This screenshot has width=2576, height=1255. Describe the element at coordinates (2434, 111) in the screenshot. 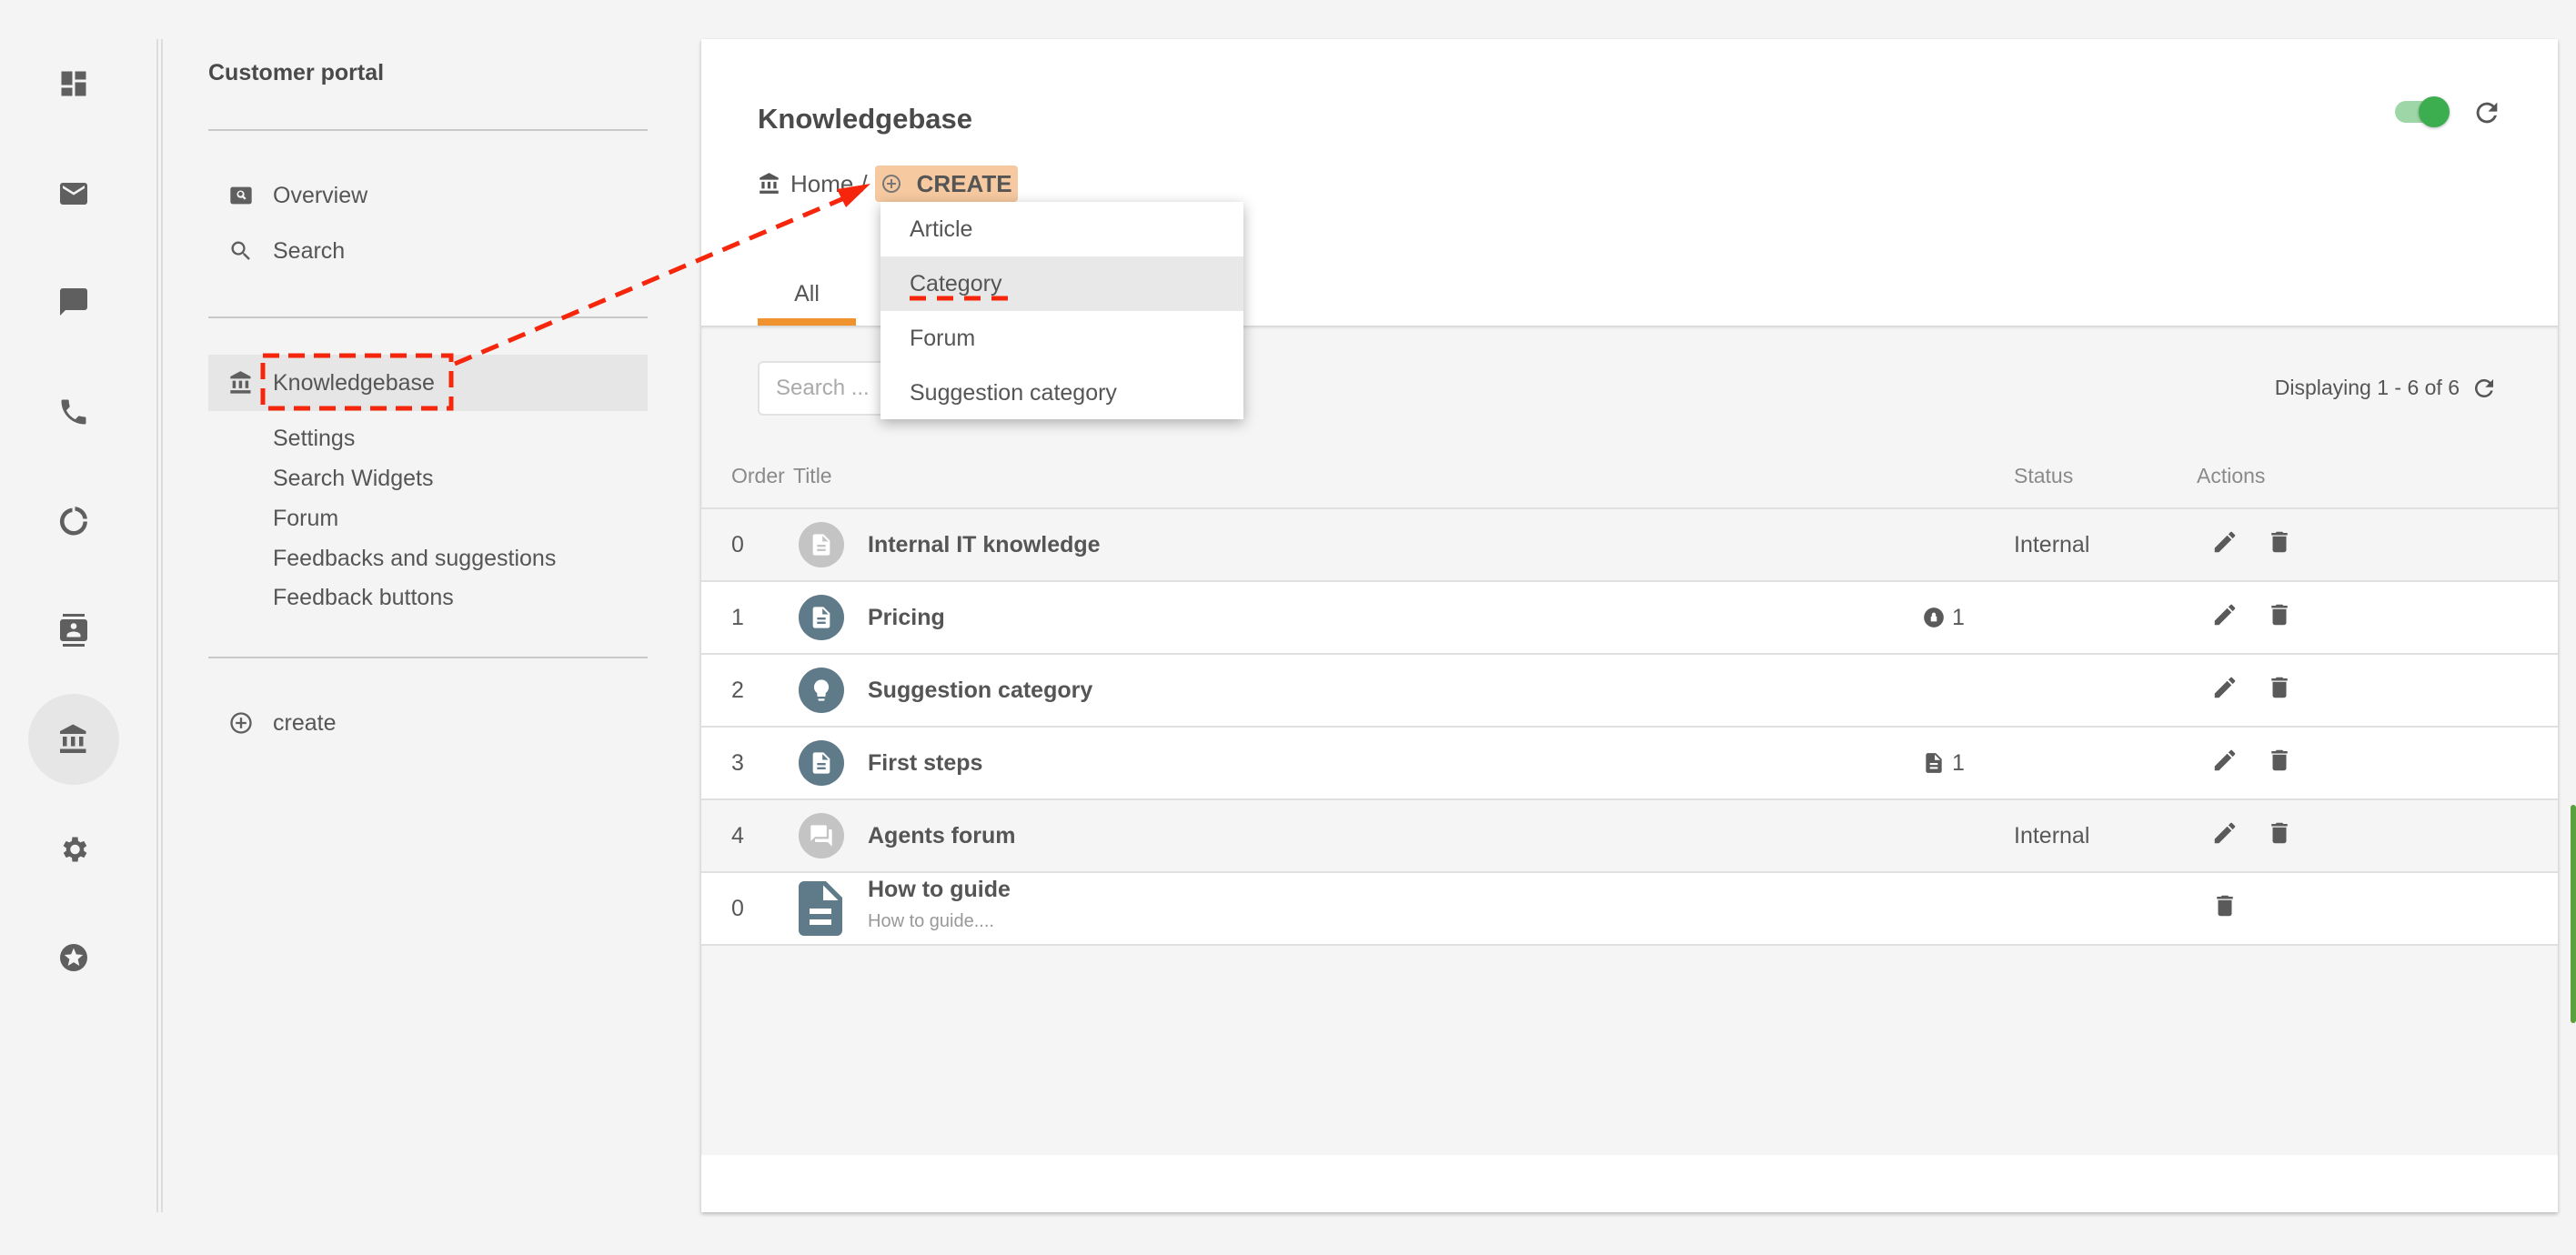

I see `toggle-knob` at that location.